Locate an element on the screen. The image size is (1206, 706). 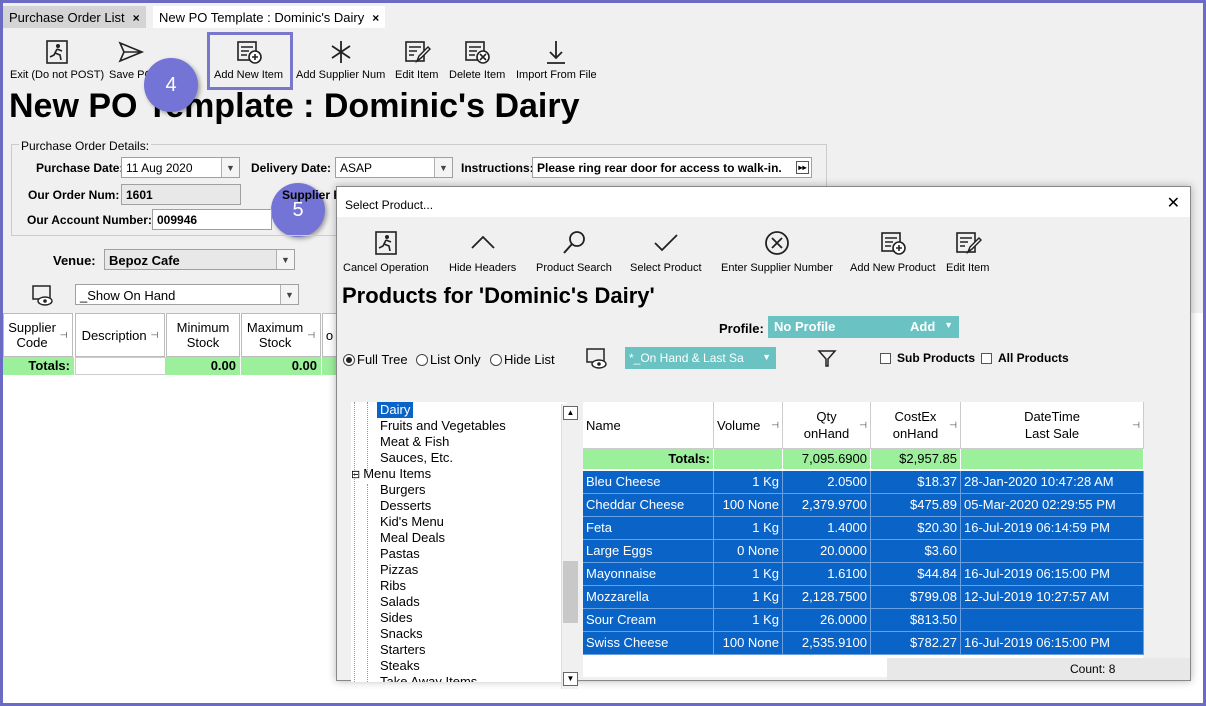
hide-list-radio: Hide List is located at coordinates (522, 359).